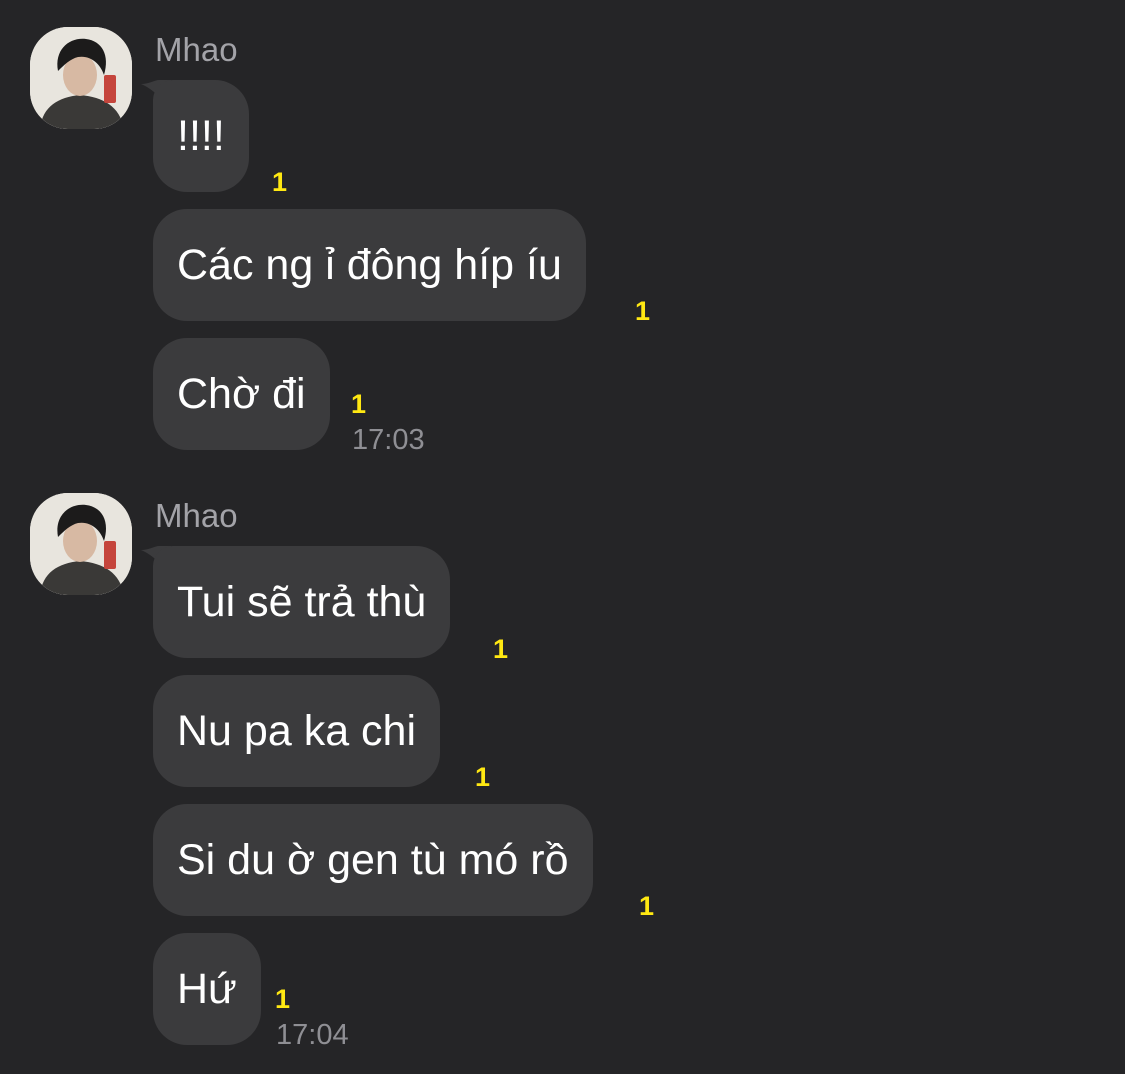 The image size is (1125, 1074). I want to click on message-timestamp: 17:04, so click(312, 1035).